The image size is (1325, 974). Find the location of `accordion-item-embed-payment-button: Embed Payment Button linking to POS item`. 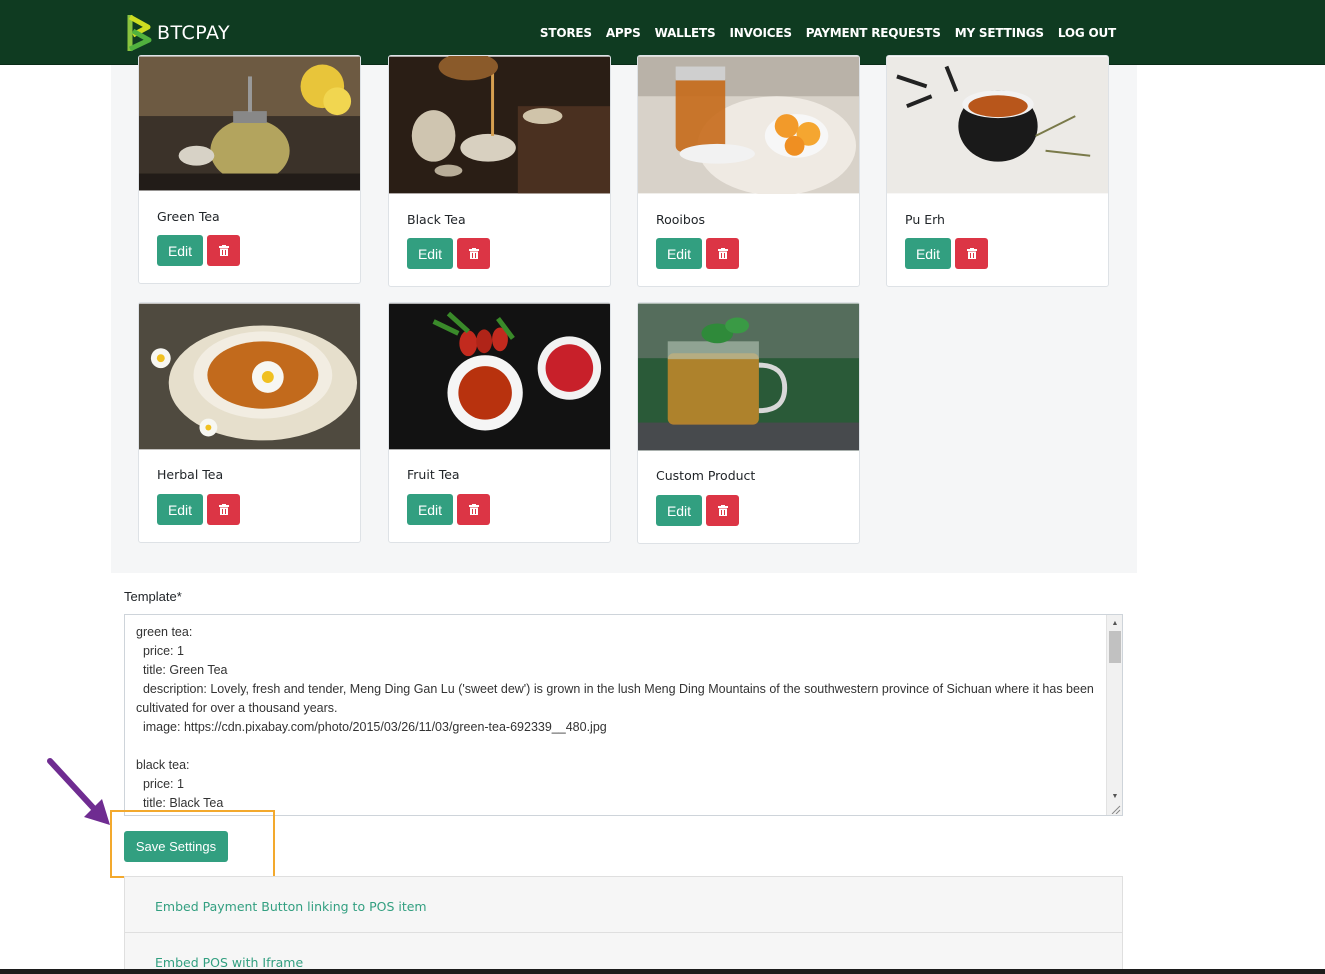

accordion-item-embed-payment-button: Embed Payment Button linking to POS item is located at coordinates (623, 905).